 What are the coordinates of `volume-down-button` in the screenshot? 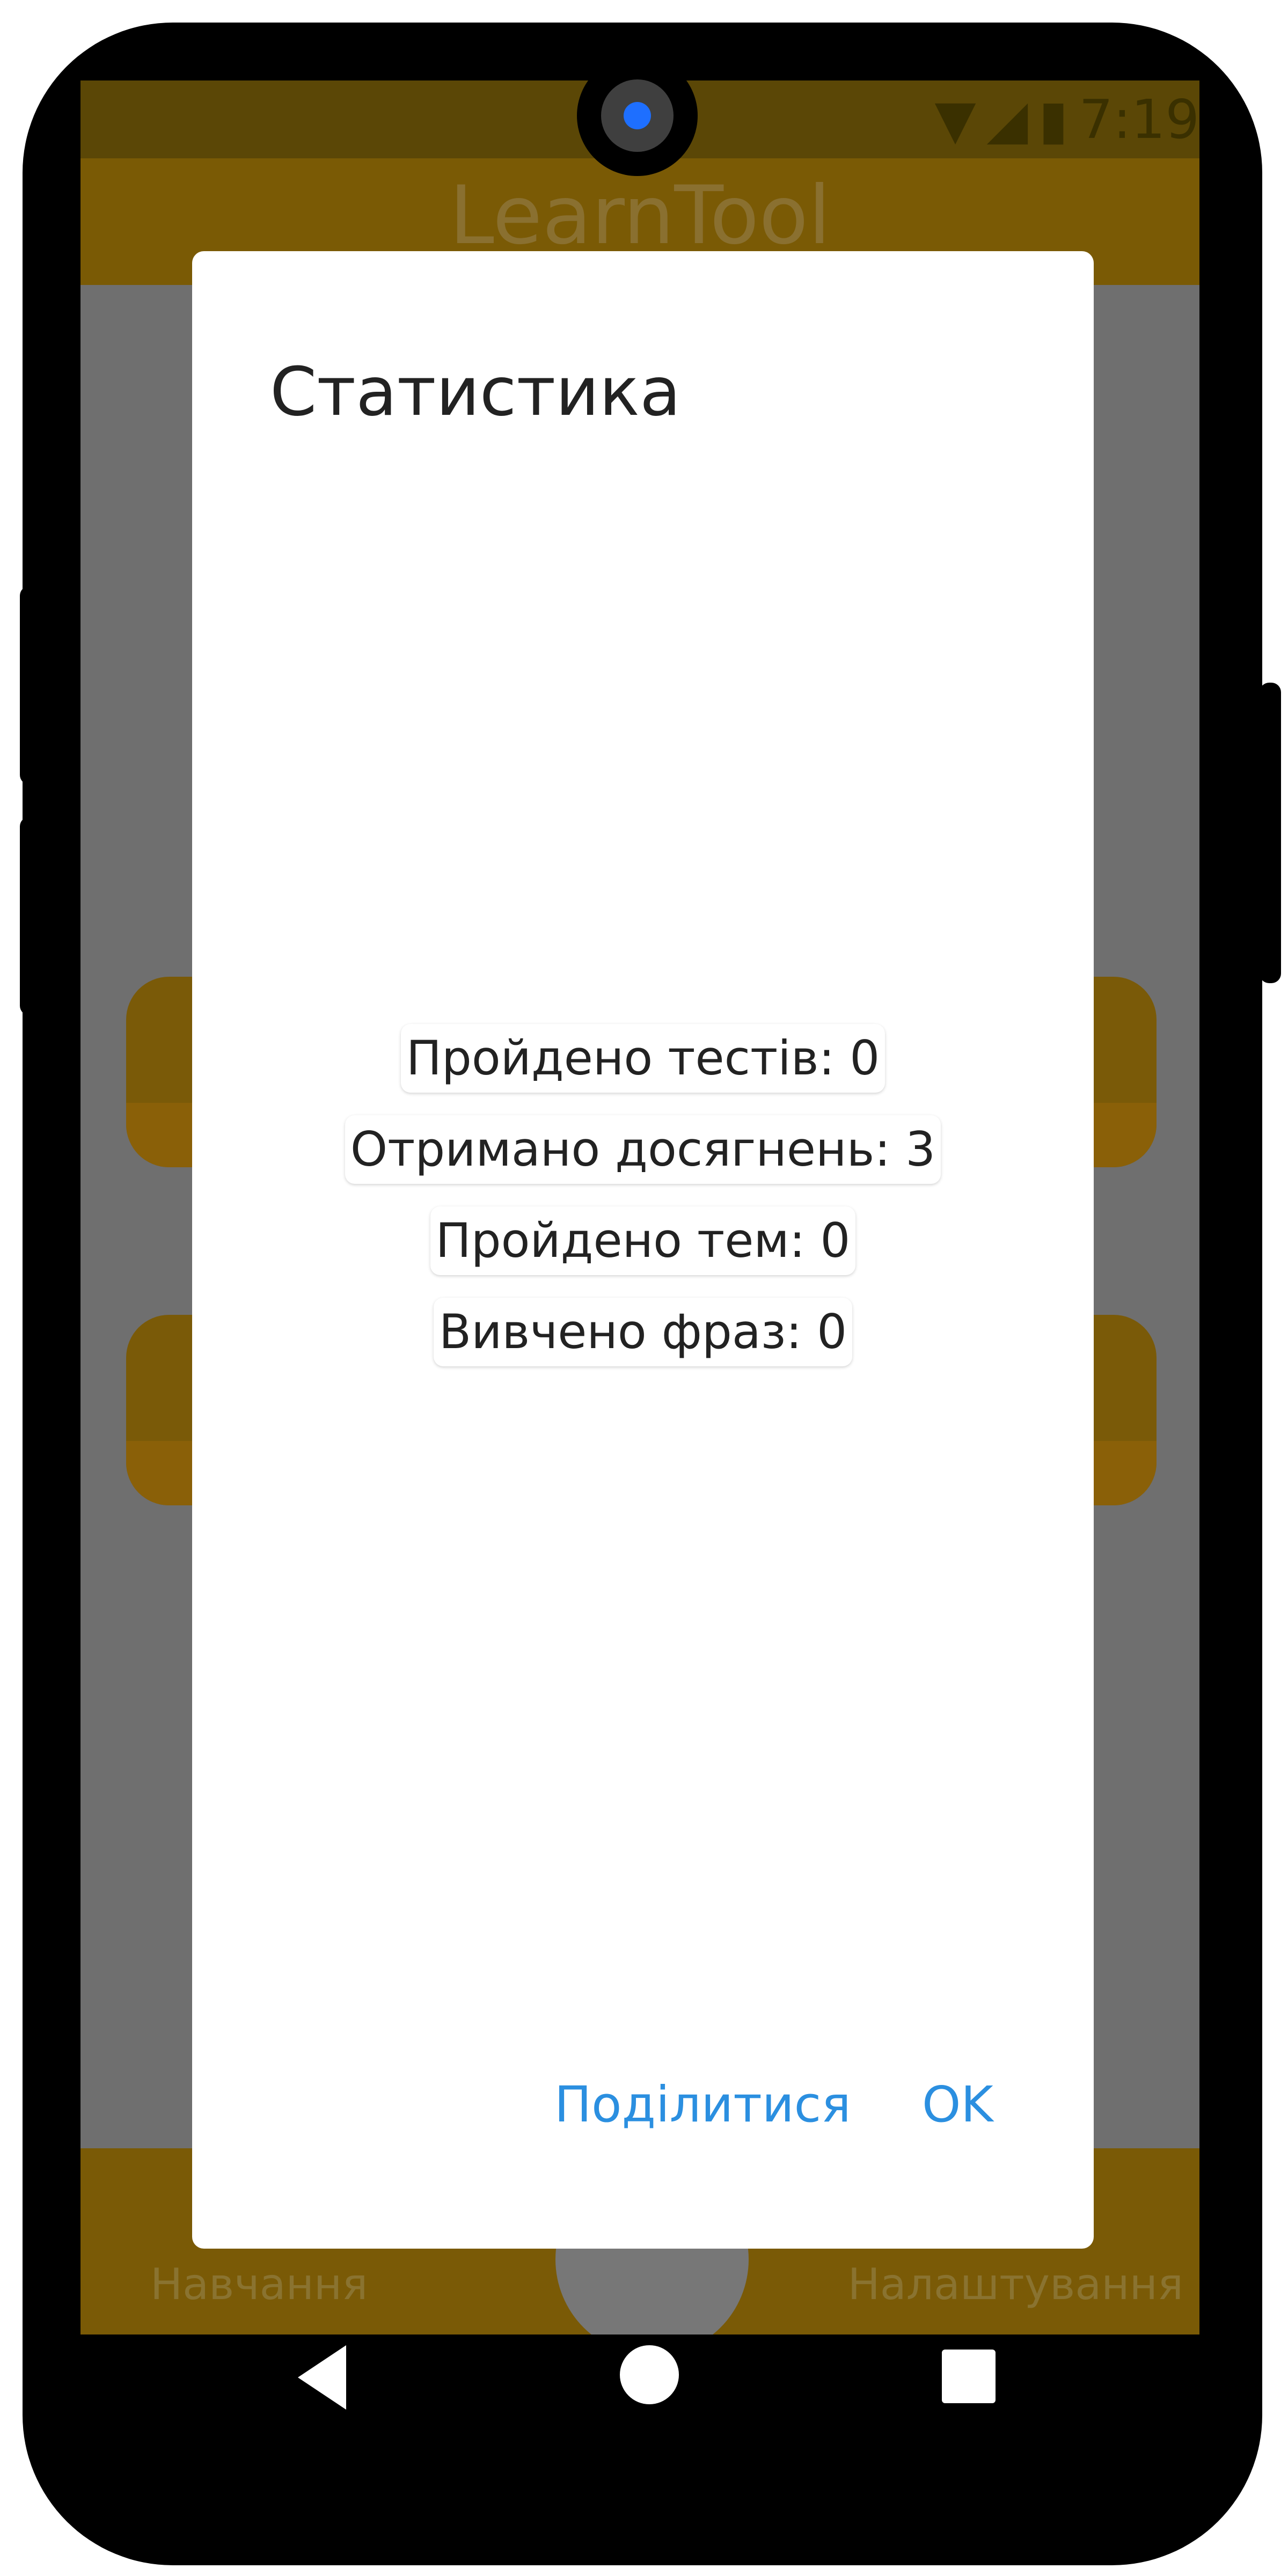 It's located at (30, 916).